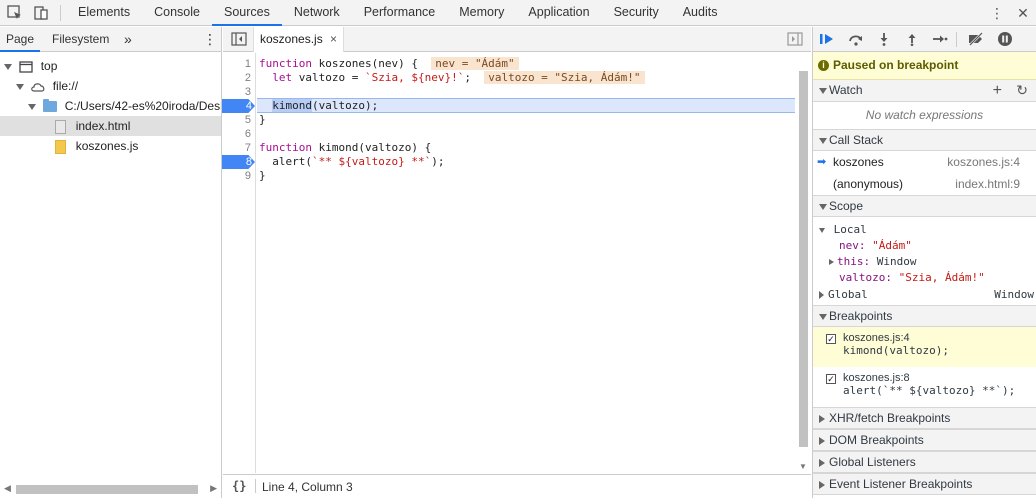 The image size is (1036, 498). Describe the element at coordinates (285, 147) in the screenshot. I see `keyword: function` at that location.